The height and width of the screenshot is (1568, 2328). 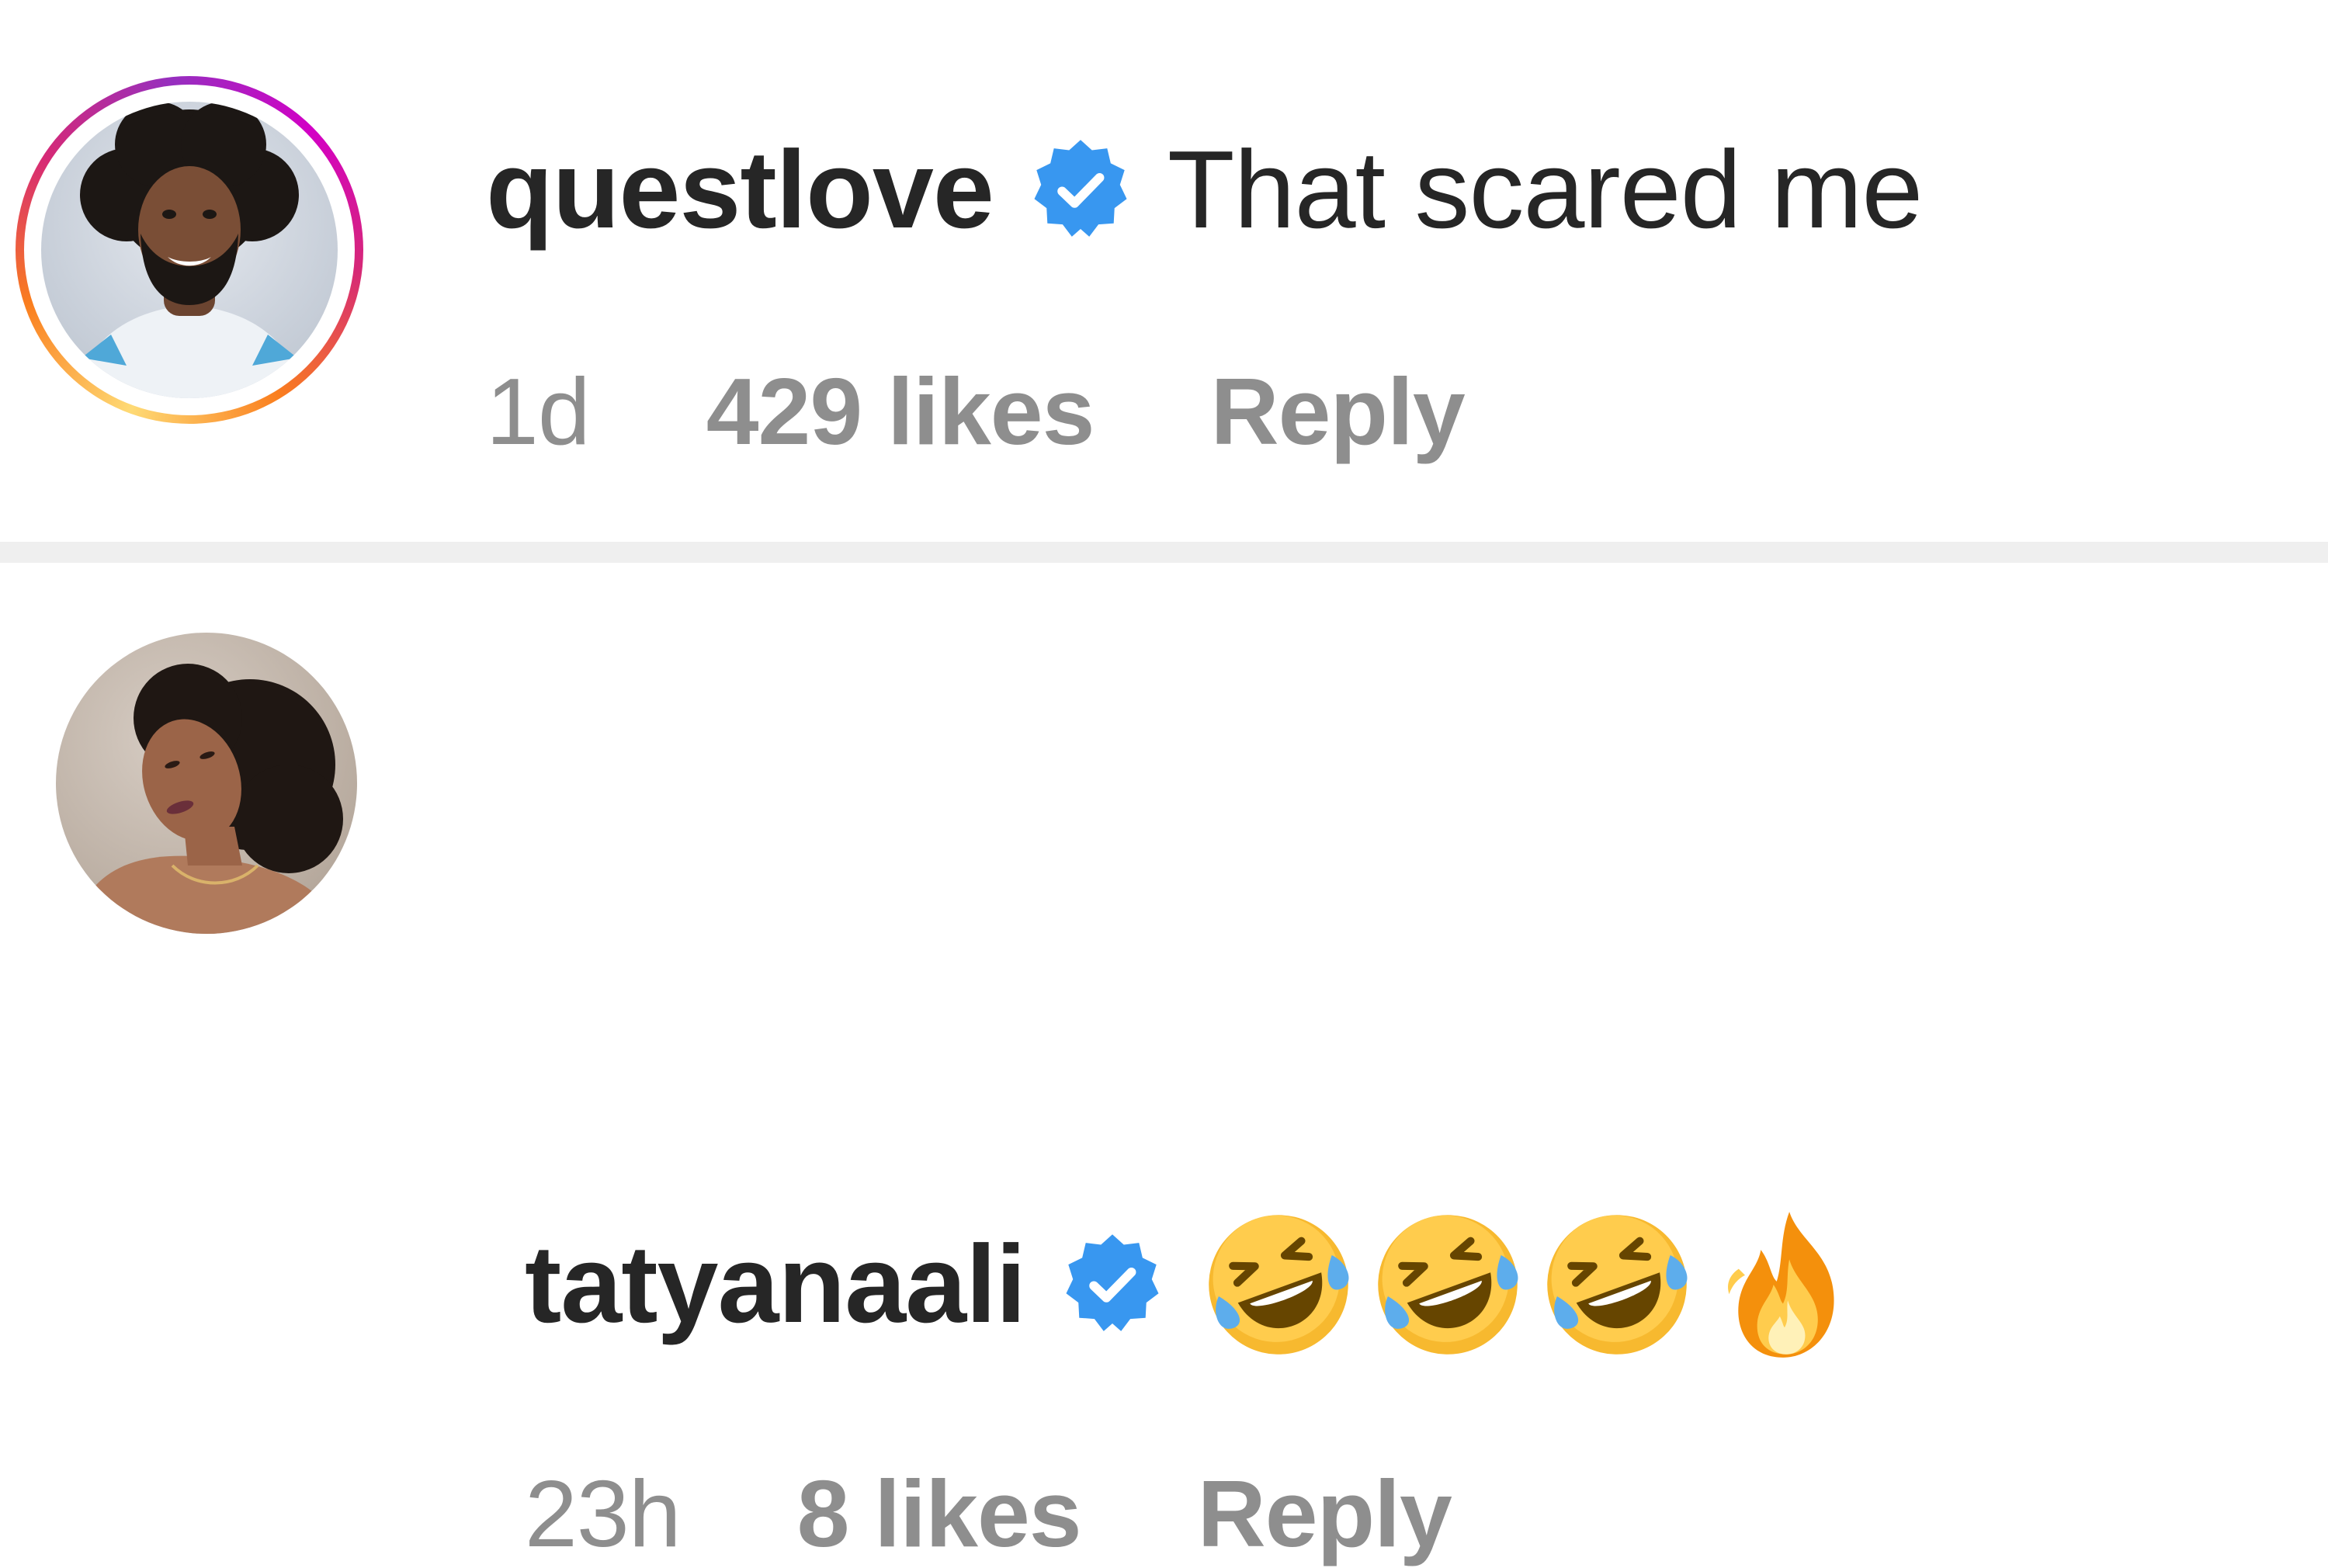 I want to click on comment-timestamp: 1d, so click(x=538, y=411).